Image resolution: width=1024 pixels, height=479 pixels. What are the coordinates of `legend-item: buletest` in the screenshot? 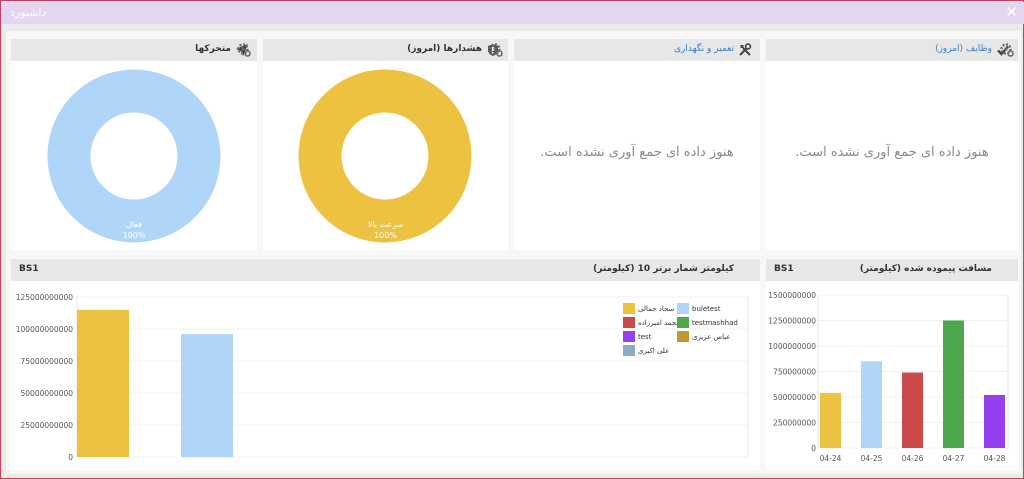 It's located at (707, 309).